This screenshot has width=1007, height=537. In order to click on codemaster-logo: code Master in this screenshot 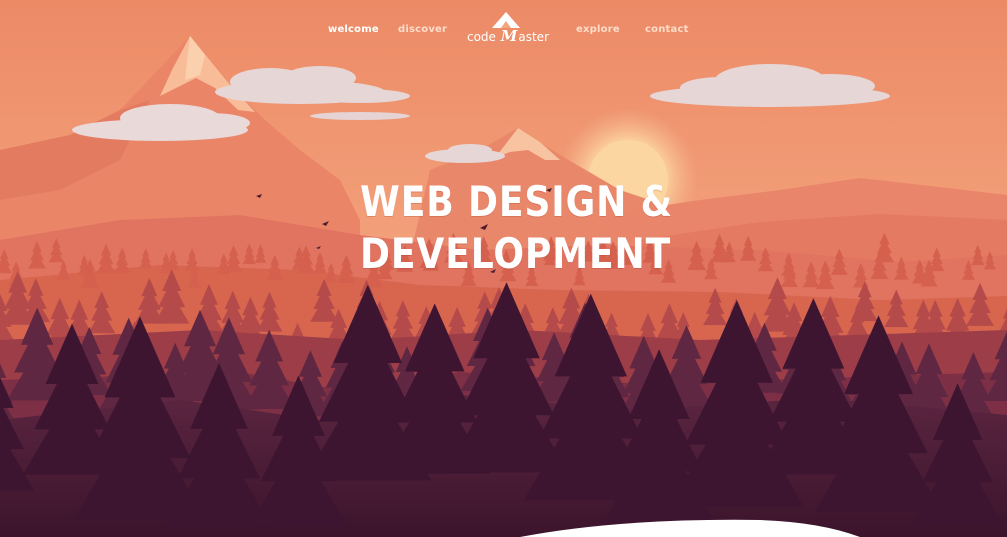, I will do `click(508, 30)`.